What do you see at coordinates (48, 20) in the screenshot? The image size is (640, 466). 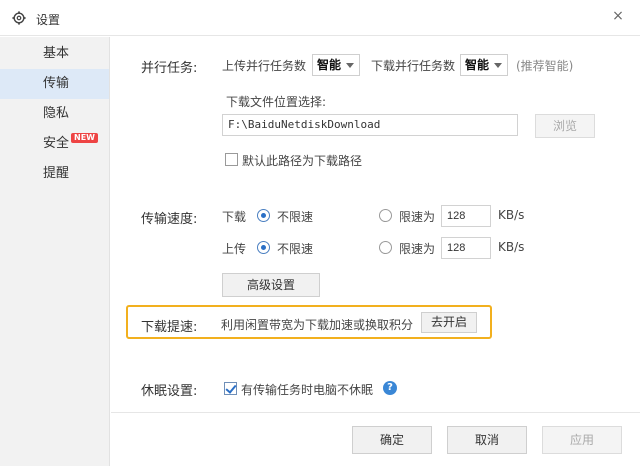 I see `window-title: 设置` at bounding box center [48, 20].